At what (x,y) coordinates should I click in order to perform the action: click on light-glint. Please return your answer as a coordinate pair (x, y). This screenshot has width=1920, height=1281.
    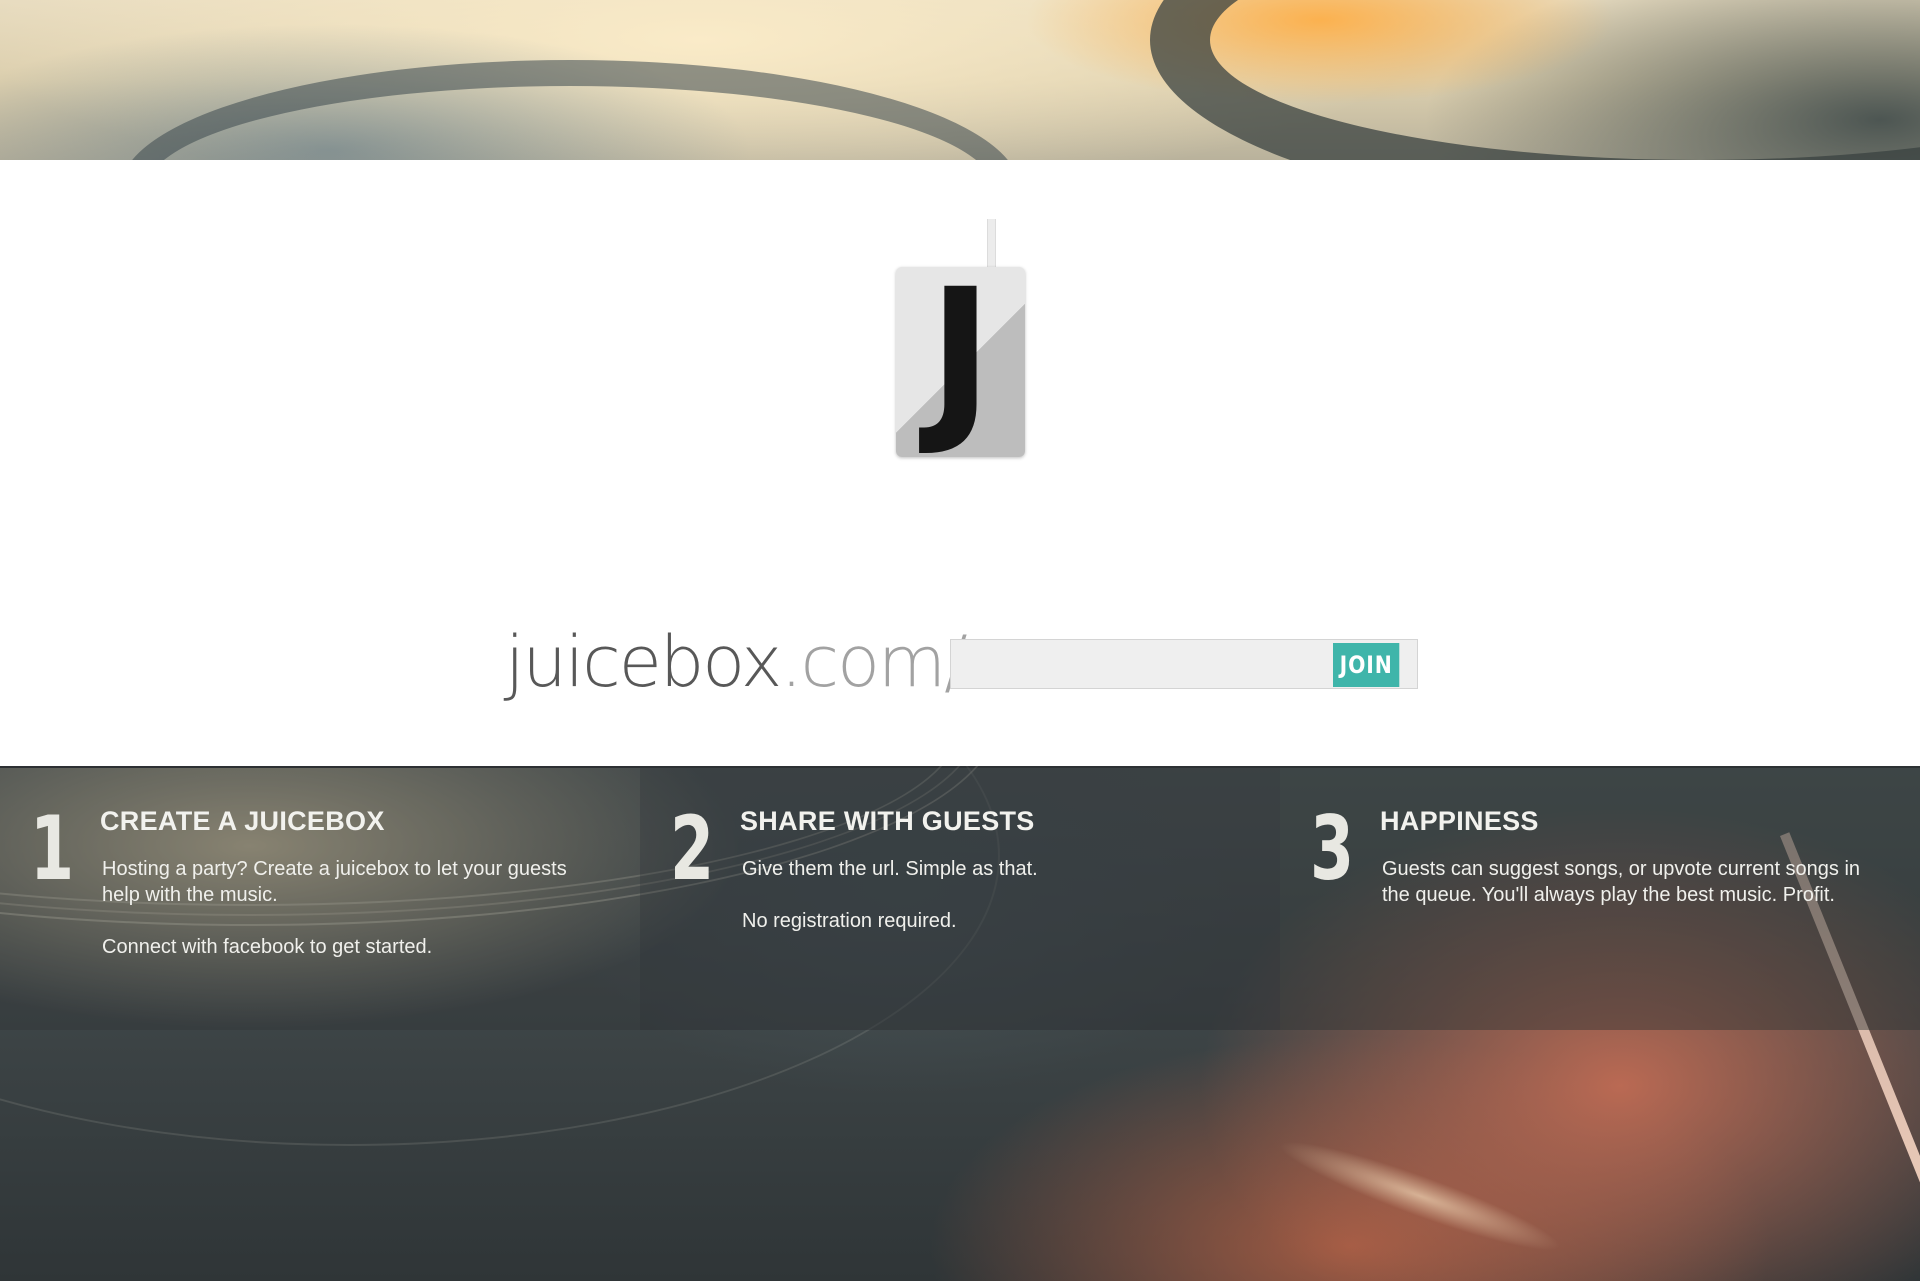
    Looking at the image, I should click on (1420, 1196).